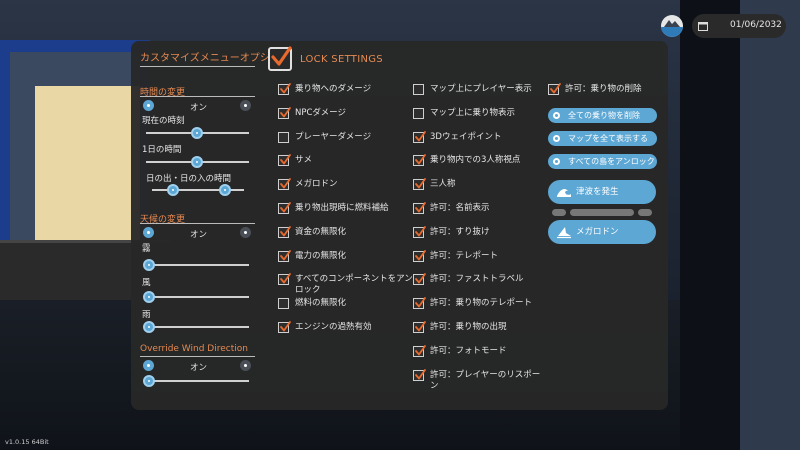 This screenshot has width=800, height=450. I want to click on reveal-map-label: マップを全て表示する, so click(608, 138).